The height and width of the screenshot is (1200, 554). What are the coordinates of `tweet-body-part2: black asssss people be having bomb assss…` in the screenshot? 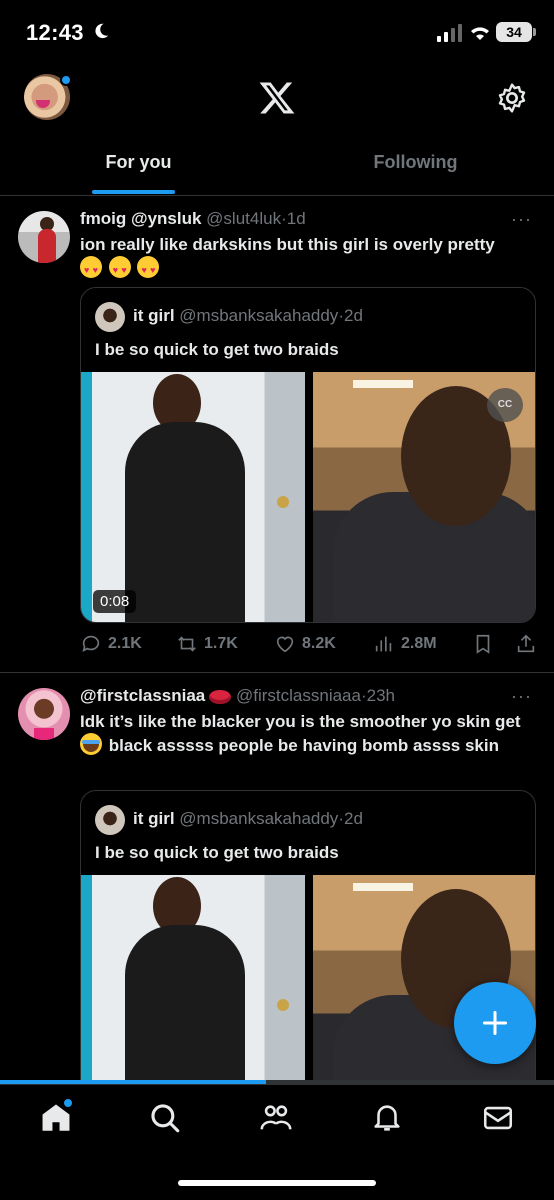 It's located at (303, 745).